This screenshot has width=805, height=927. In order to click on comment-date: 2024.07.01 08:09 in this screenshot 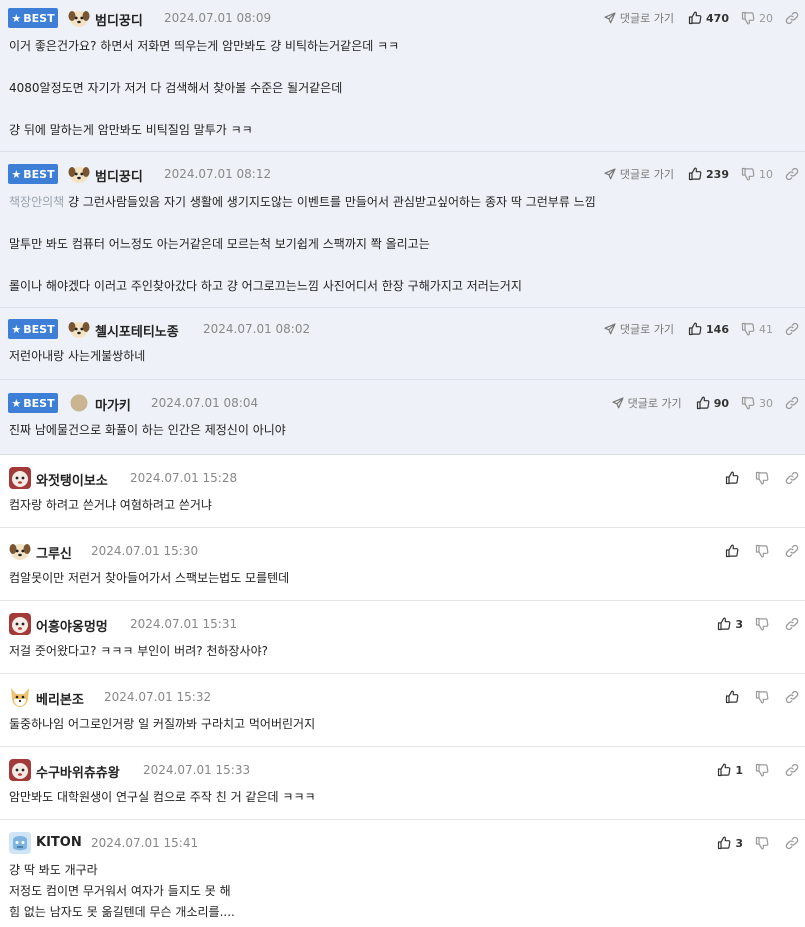, I will do `click(218, 18)`.